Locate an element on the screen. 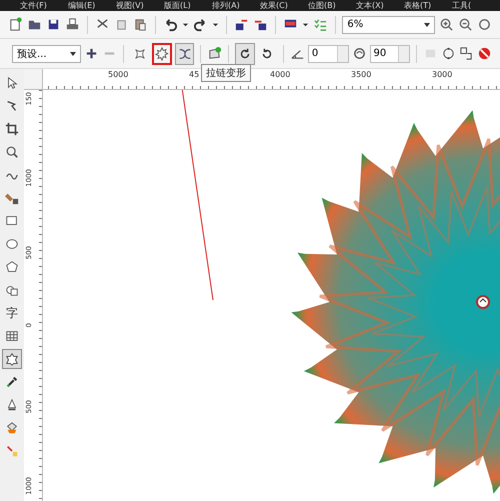 This screenshot has height=501, width=500. clear-icon is located at coordinates (484, 53).